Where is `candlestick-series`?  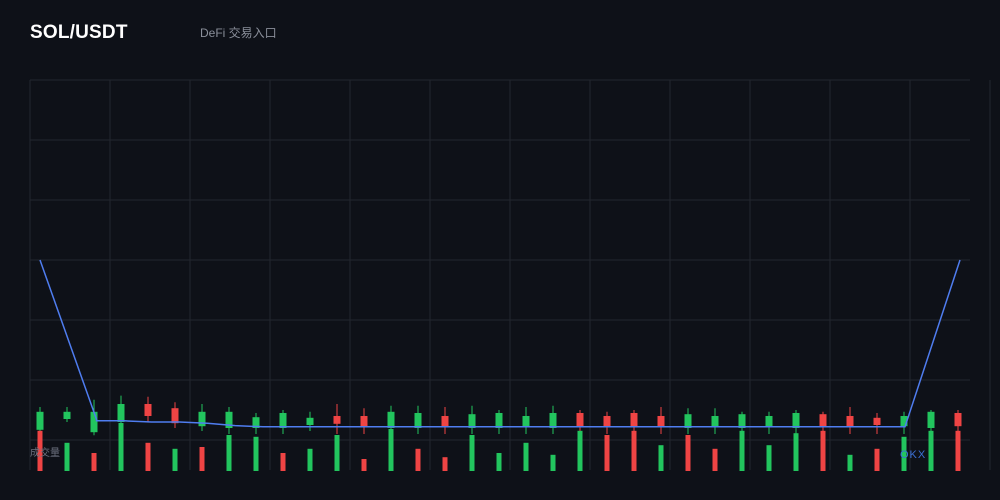
candlestick-series is located at coordinates (499, 415).